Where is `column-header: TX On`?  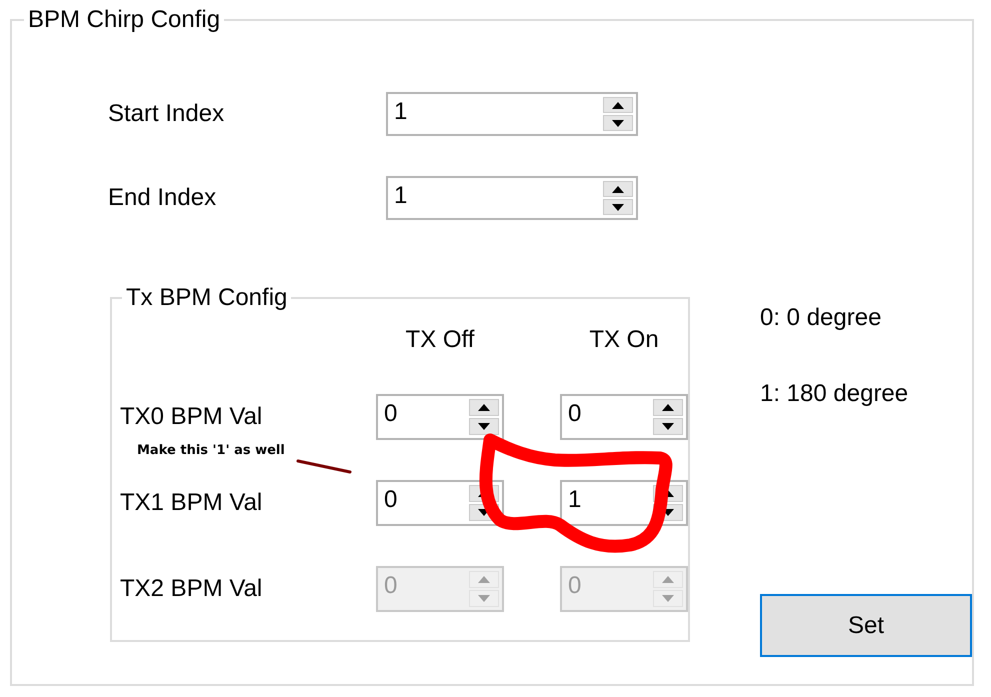 column-header: TX On is located at coordinates (624, 340).